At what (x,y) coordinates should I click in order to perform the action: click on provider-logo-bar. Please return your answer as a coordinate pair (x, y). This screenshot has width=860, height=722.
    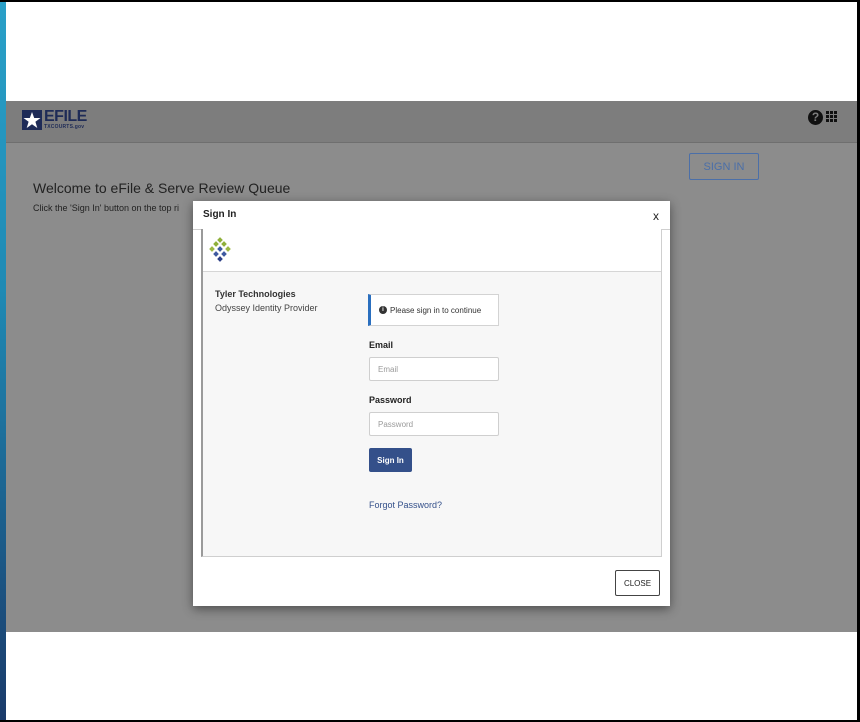
    Looking at the image, I should click on (432, 250).